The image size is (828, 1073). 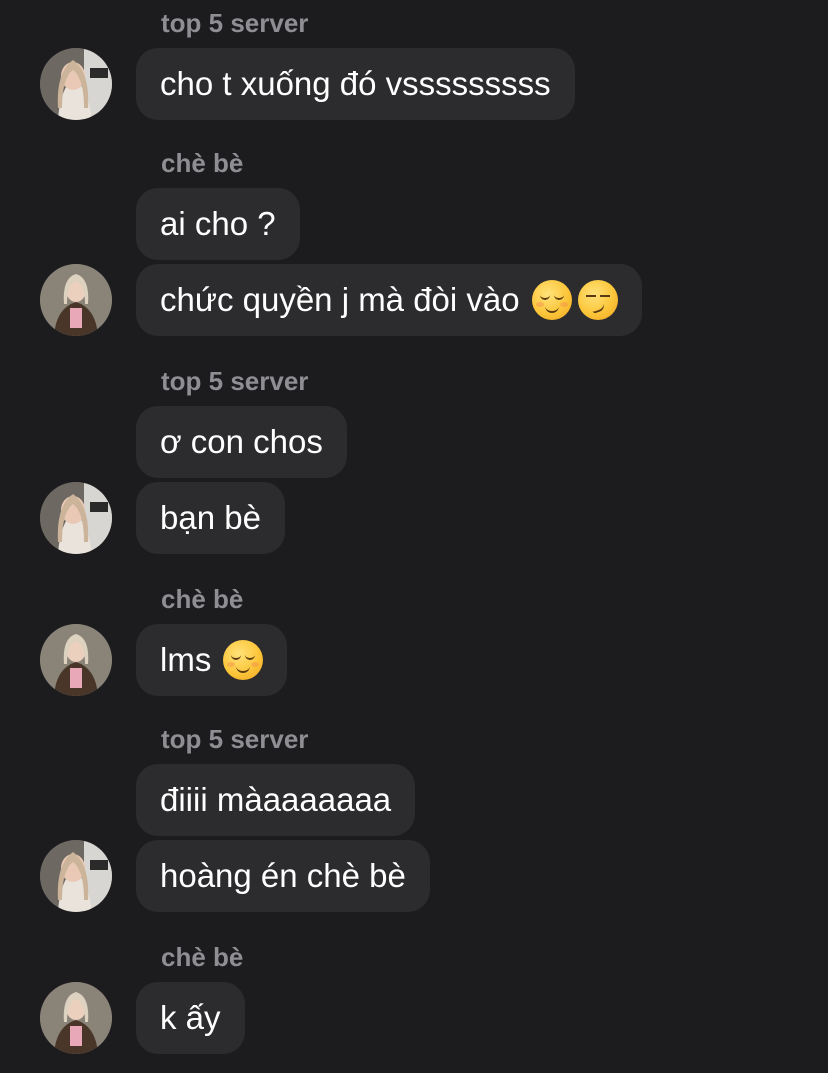 What do you see at coordinates (186, 659) in the screenshot?
I see `message-text: lms` at bounding box center [186, 659].